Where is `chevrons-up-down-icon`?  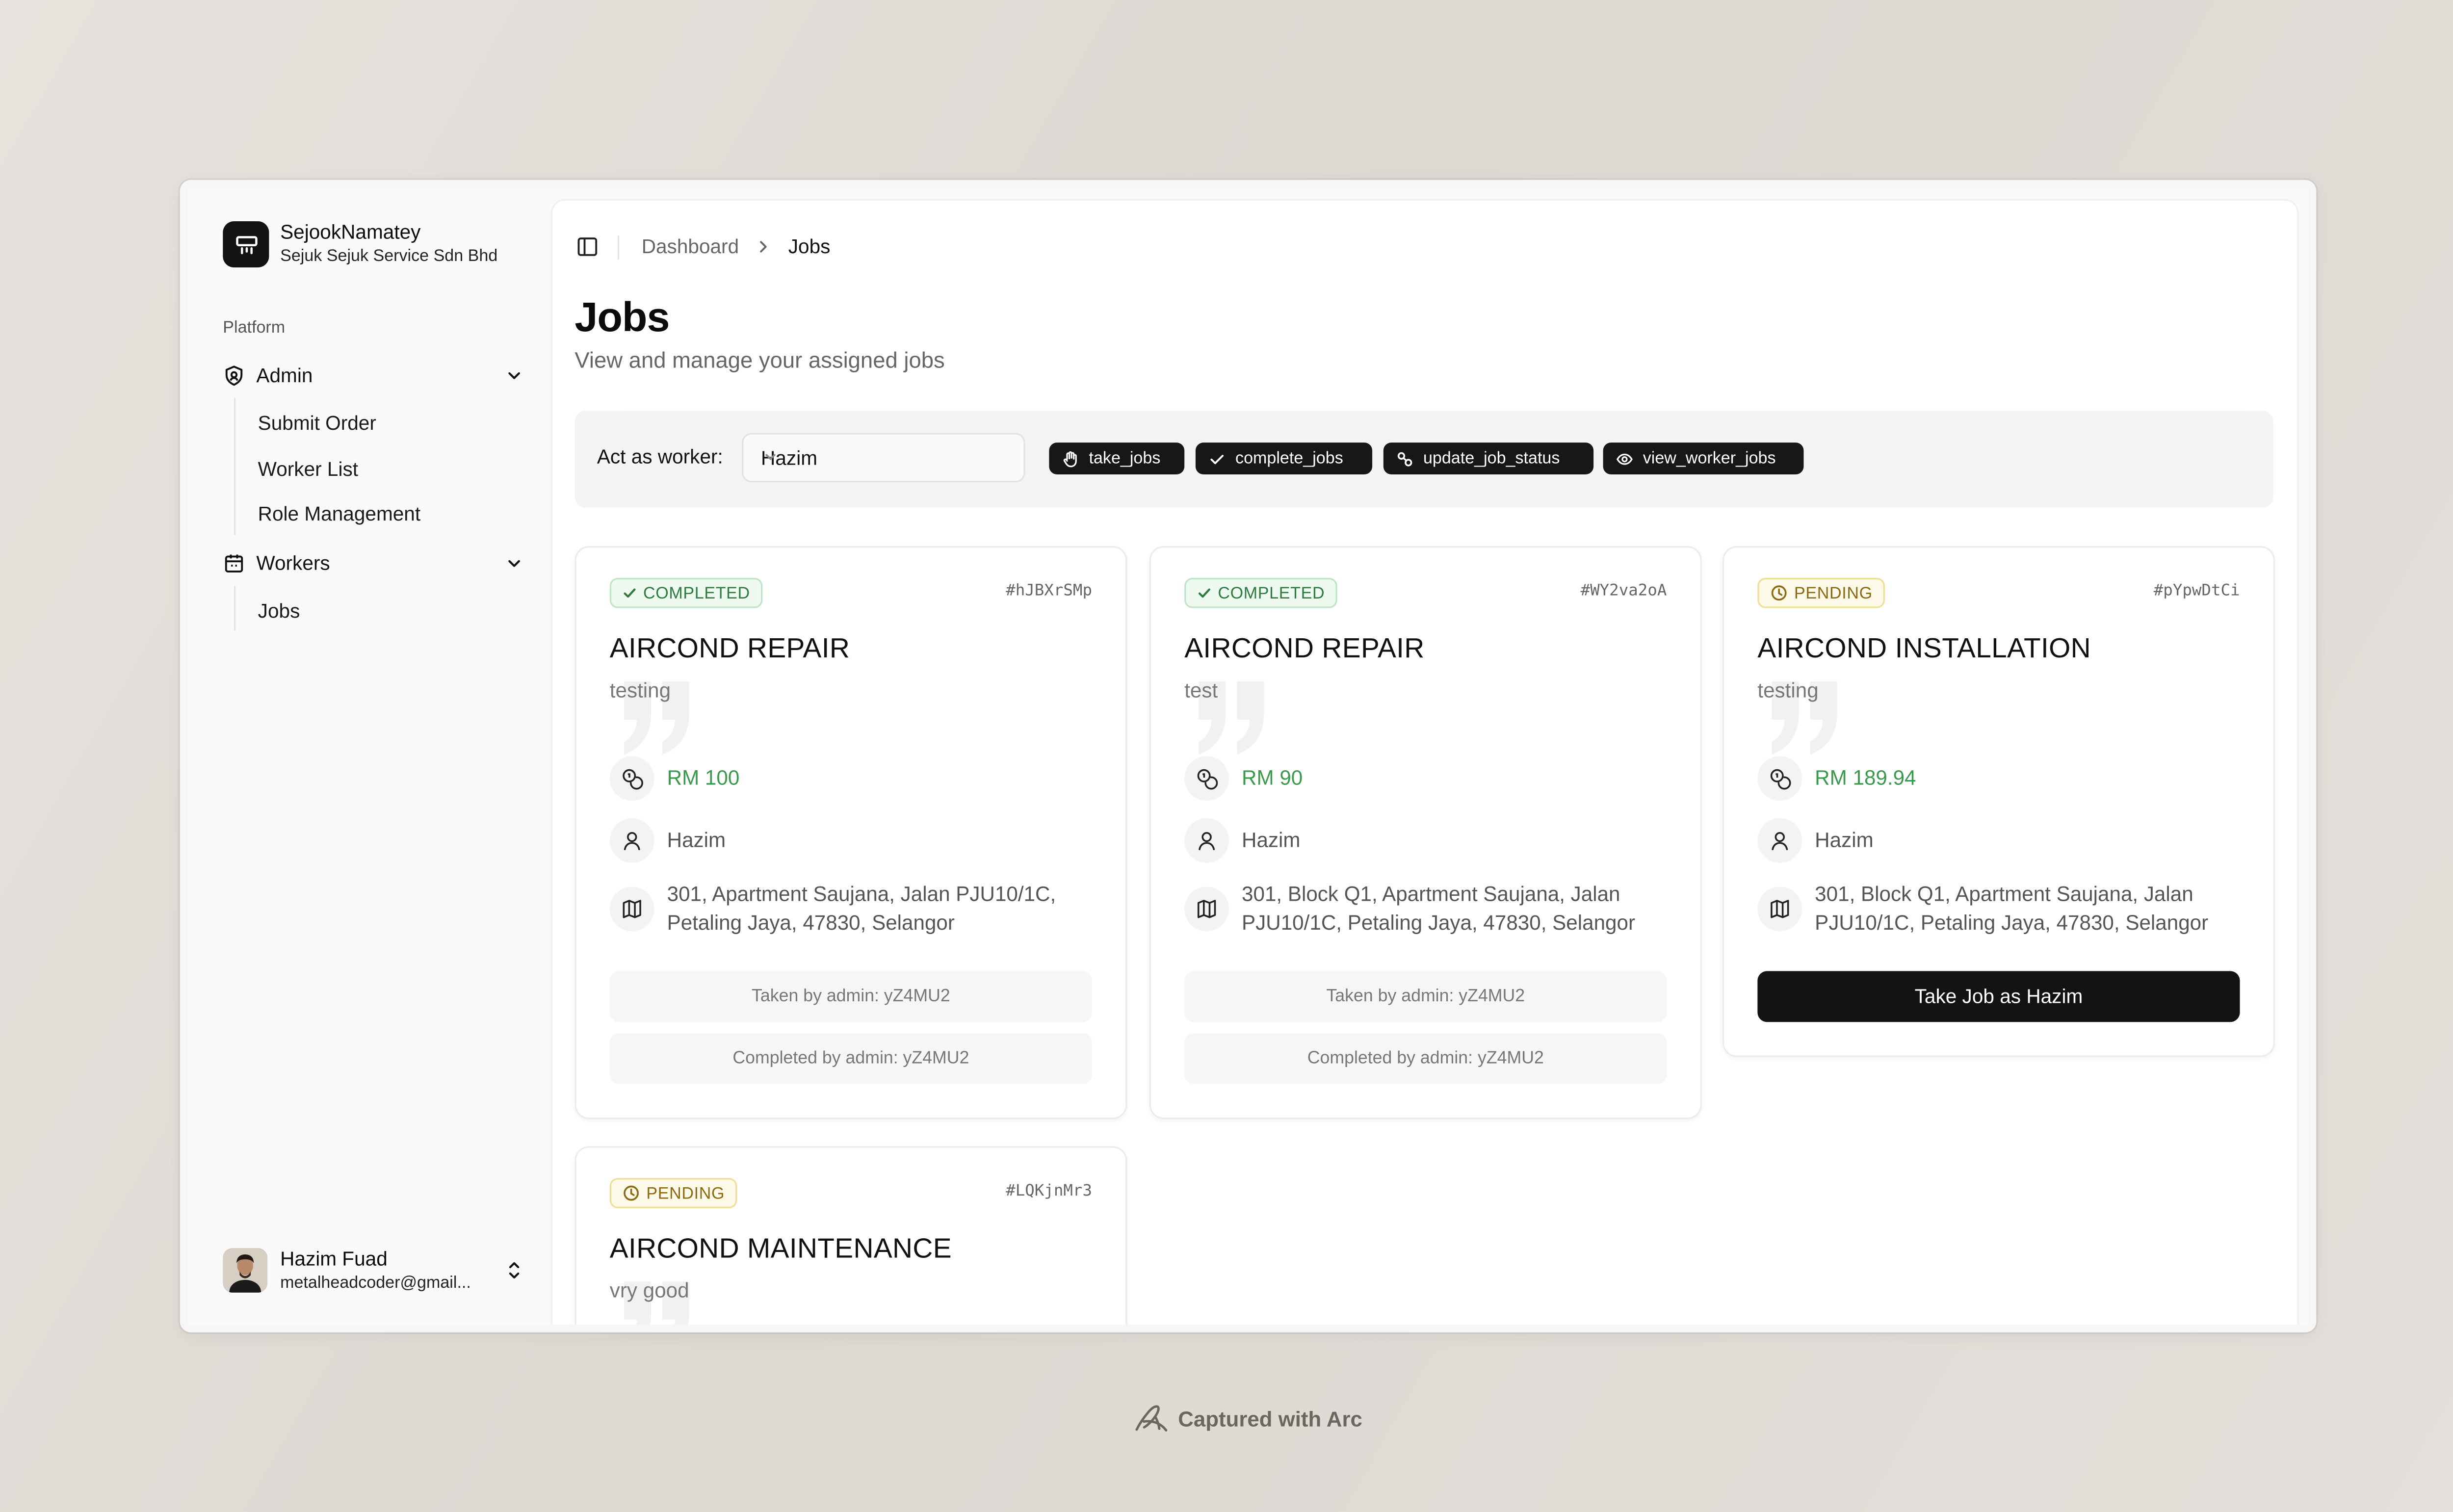
chevrons-up-down-icon is located at coordinates (514, 1270).